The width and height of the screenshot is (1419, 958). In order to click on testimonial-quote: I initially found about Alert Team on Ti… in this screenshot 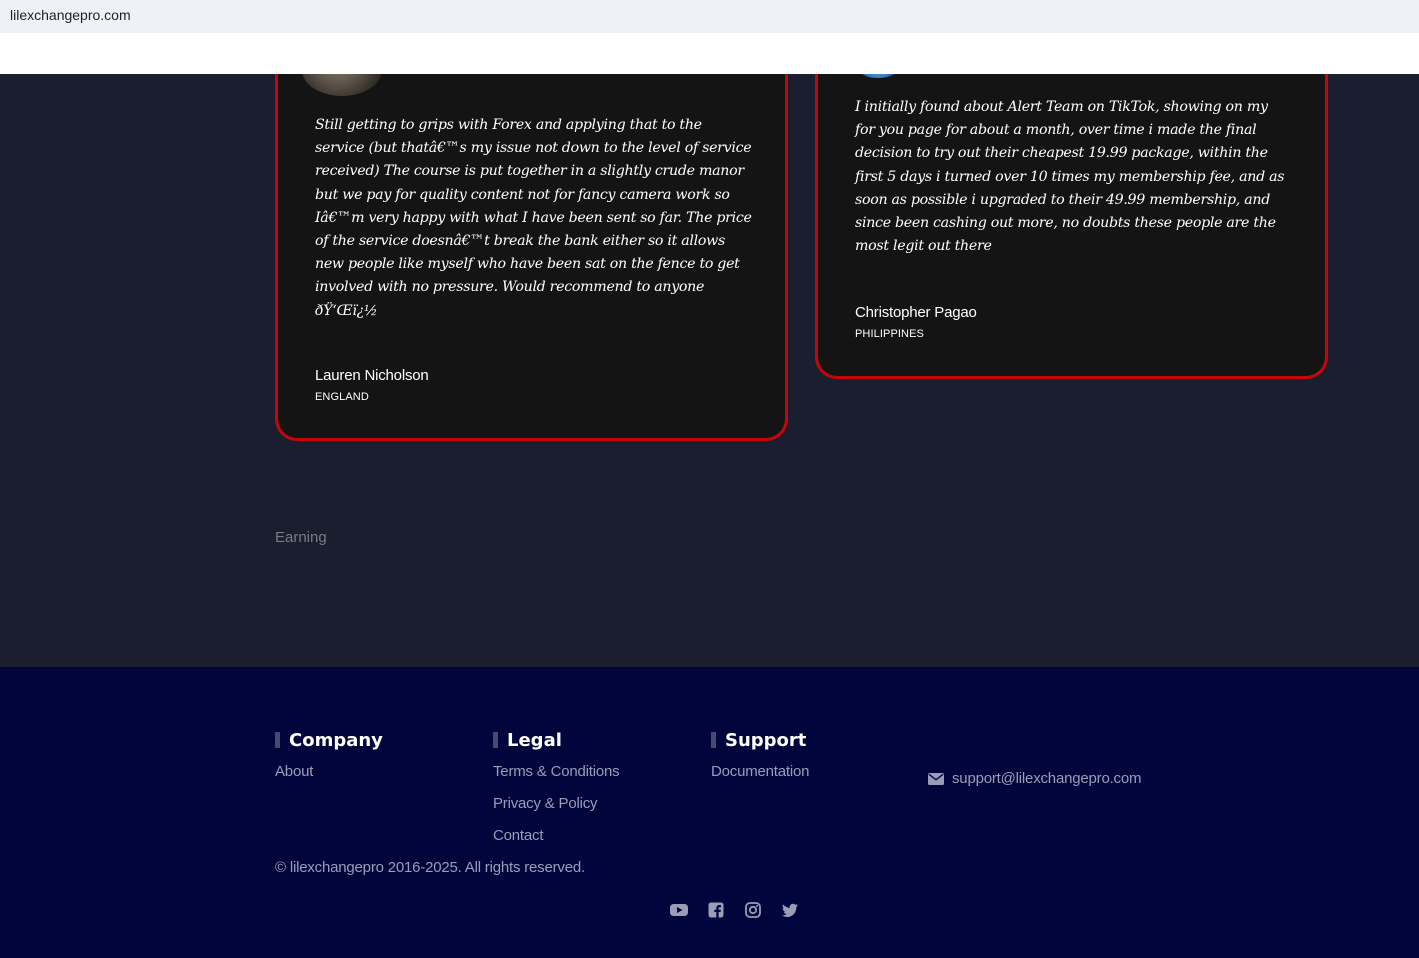, I will do `click(1070, 177)`.